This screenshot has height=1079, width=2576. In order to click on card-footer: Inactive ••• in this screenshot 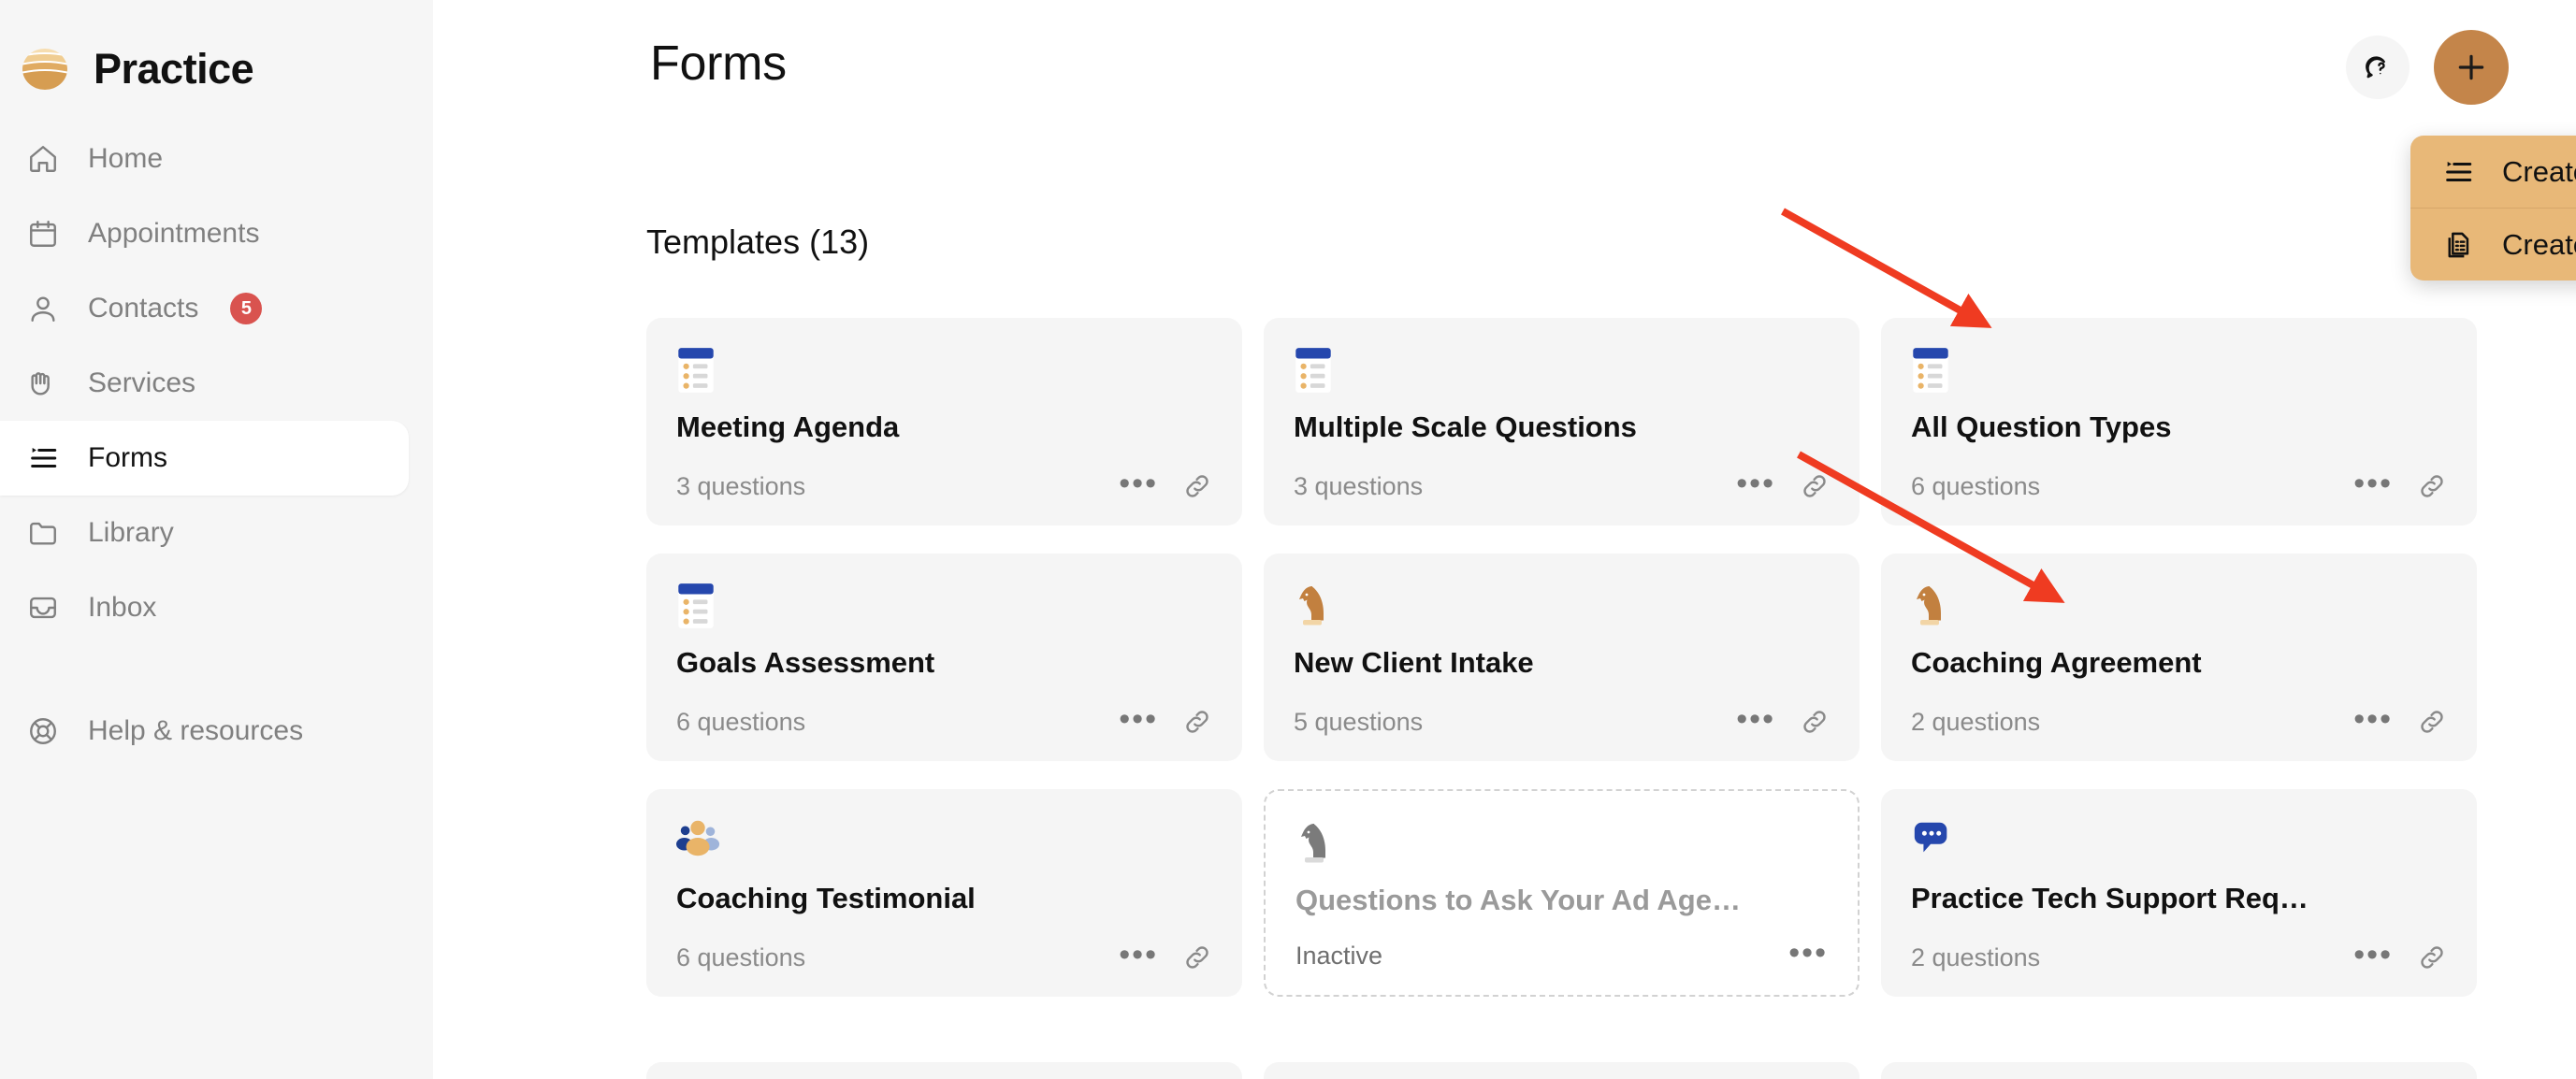, I will do `click(1561, 954)`.